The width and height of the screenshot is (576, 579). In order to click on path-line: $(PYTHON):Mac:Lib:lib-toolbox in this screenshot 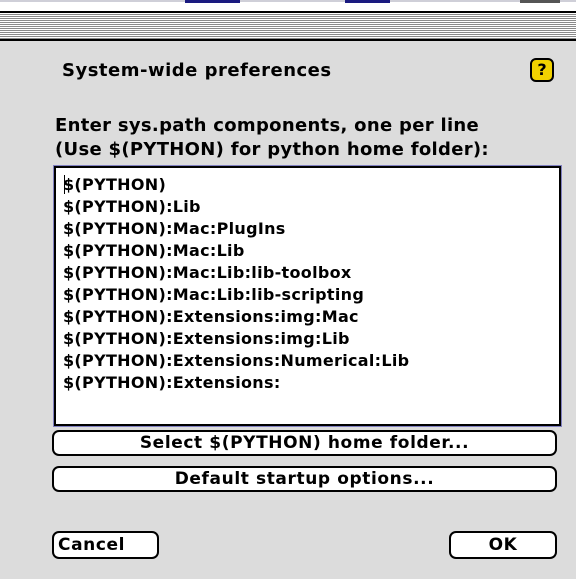, I will do `click(207, 272)`.